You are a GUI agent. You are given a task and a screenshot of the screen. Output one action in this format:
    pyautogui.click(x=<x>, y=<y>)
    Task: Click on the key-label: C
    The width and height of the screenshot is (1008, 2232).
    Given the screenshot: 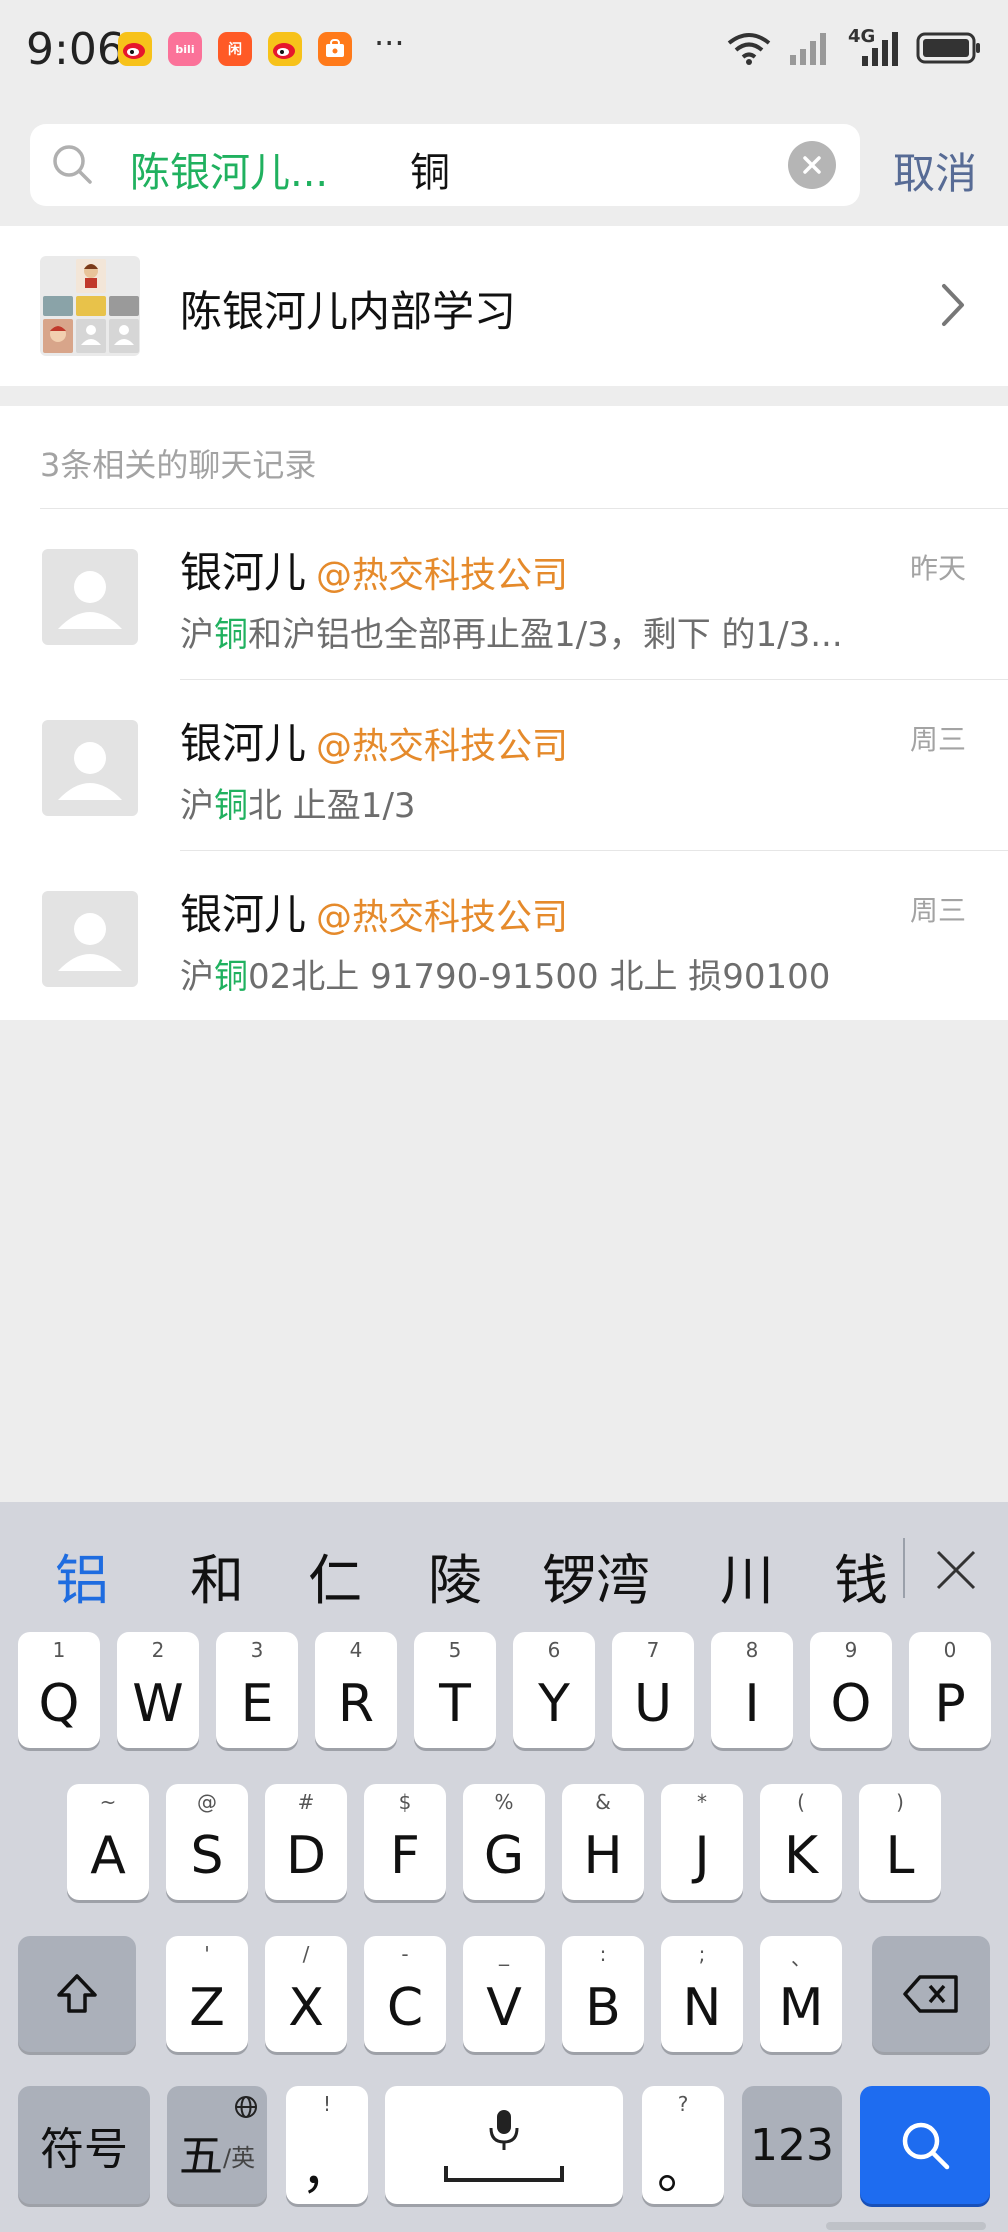 What is the action you would take?
    pyautogui.click(x=405, y=2008)
    